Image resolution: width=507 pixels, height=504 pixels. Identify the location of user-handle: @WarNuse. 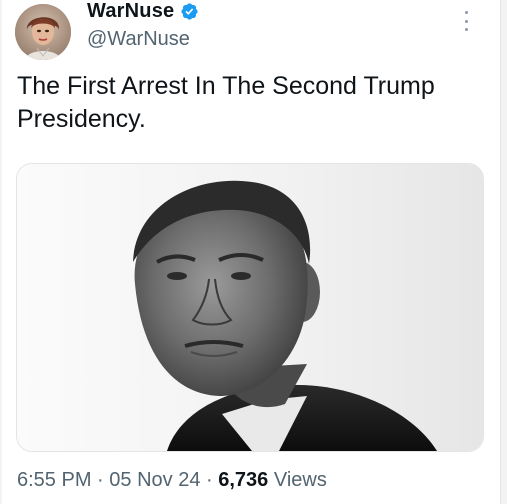
(138, 39).